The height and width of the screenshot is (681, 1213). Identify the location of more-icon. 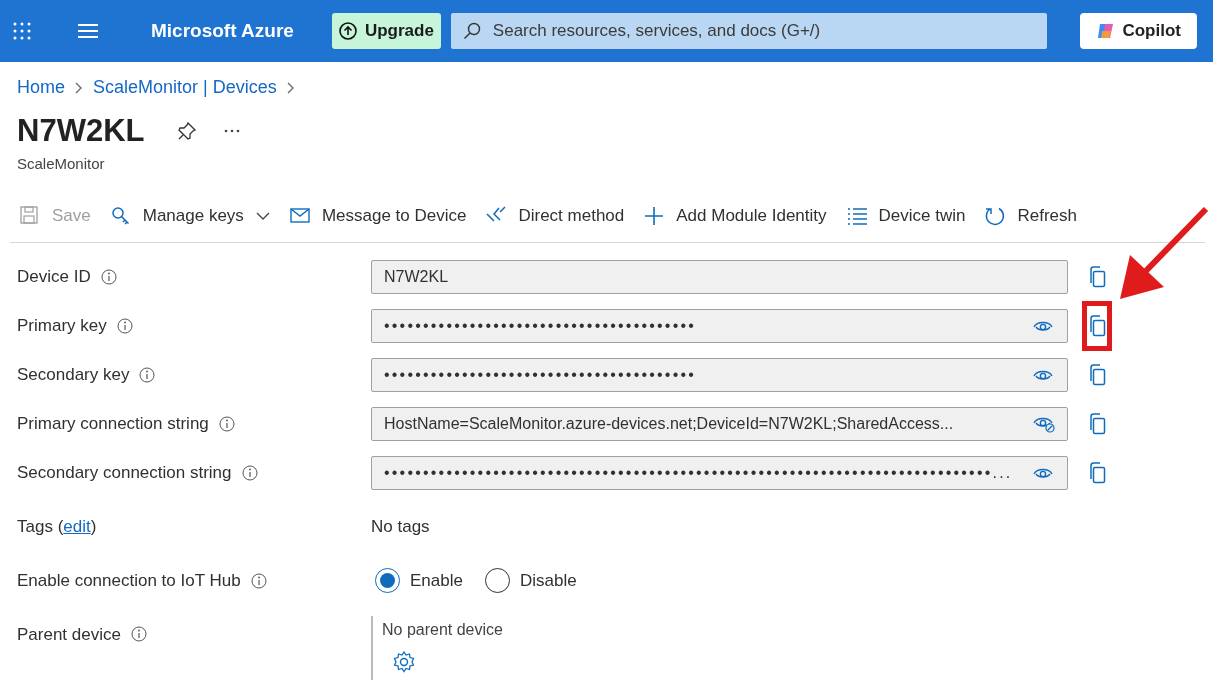
(232, 131).